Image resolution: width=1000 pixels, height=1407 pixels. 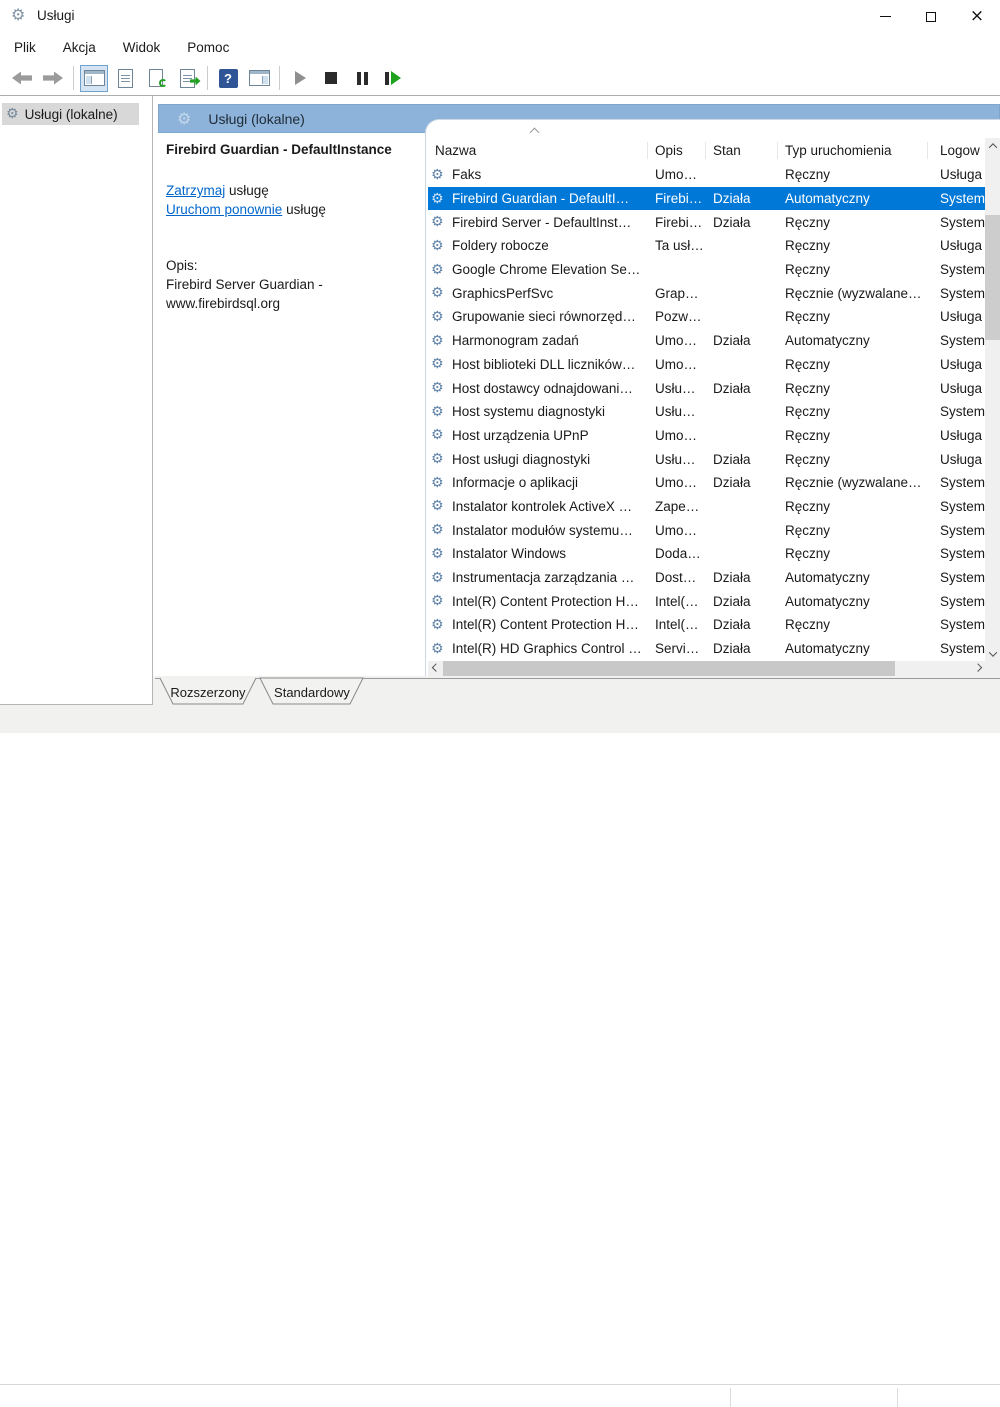 I want to click on column-header-opis: Opis, so click(x=677, y=150).